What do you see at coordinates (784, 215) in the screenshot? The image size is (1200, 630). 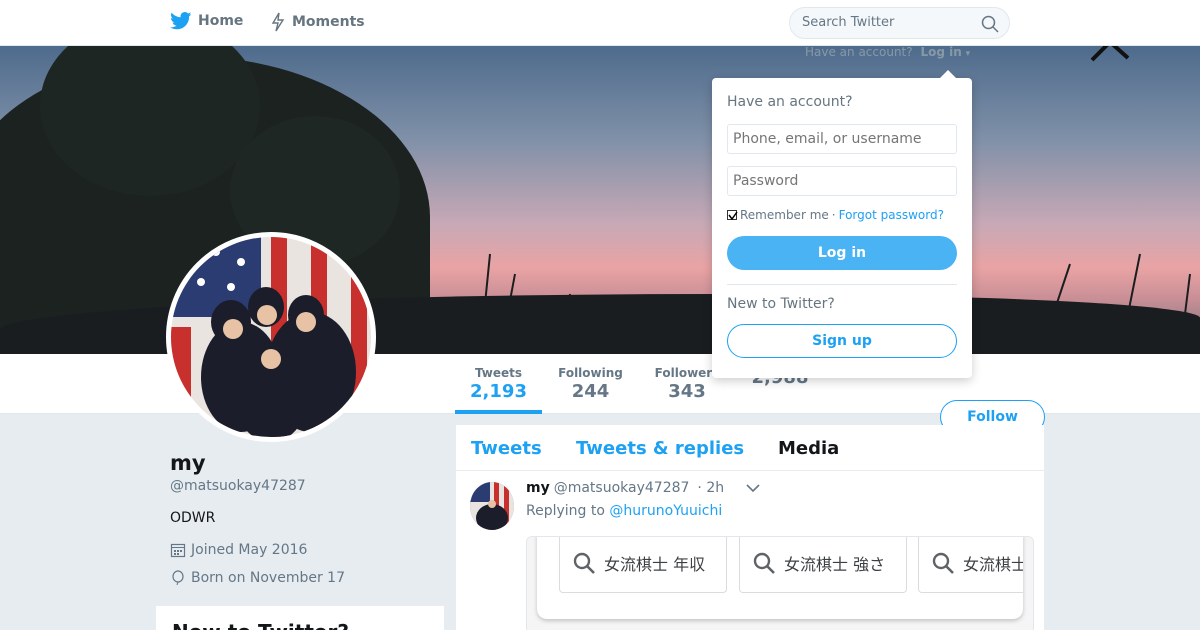 I see `remember-label: Remember me` at bounding box center [784, 215].